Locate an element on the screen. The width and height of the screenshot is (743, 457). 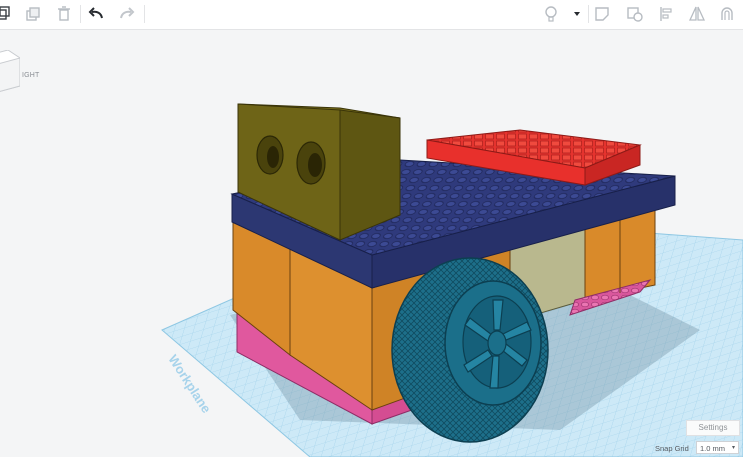
group-icon is located at coordinates (603, 14).